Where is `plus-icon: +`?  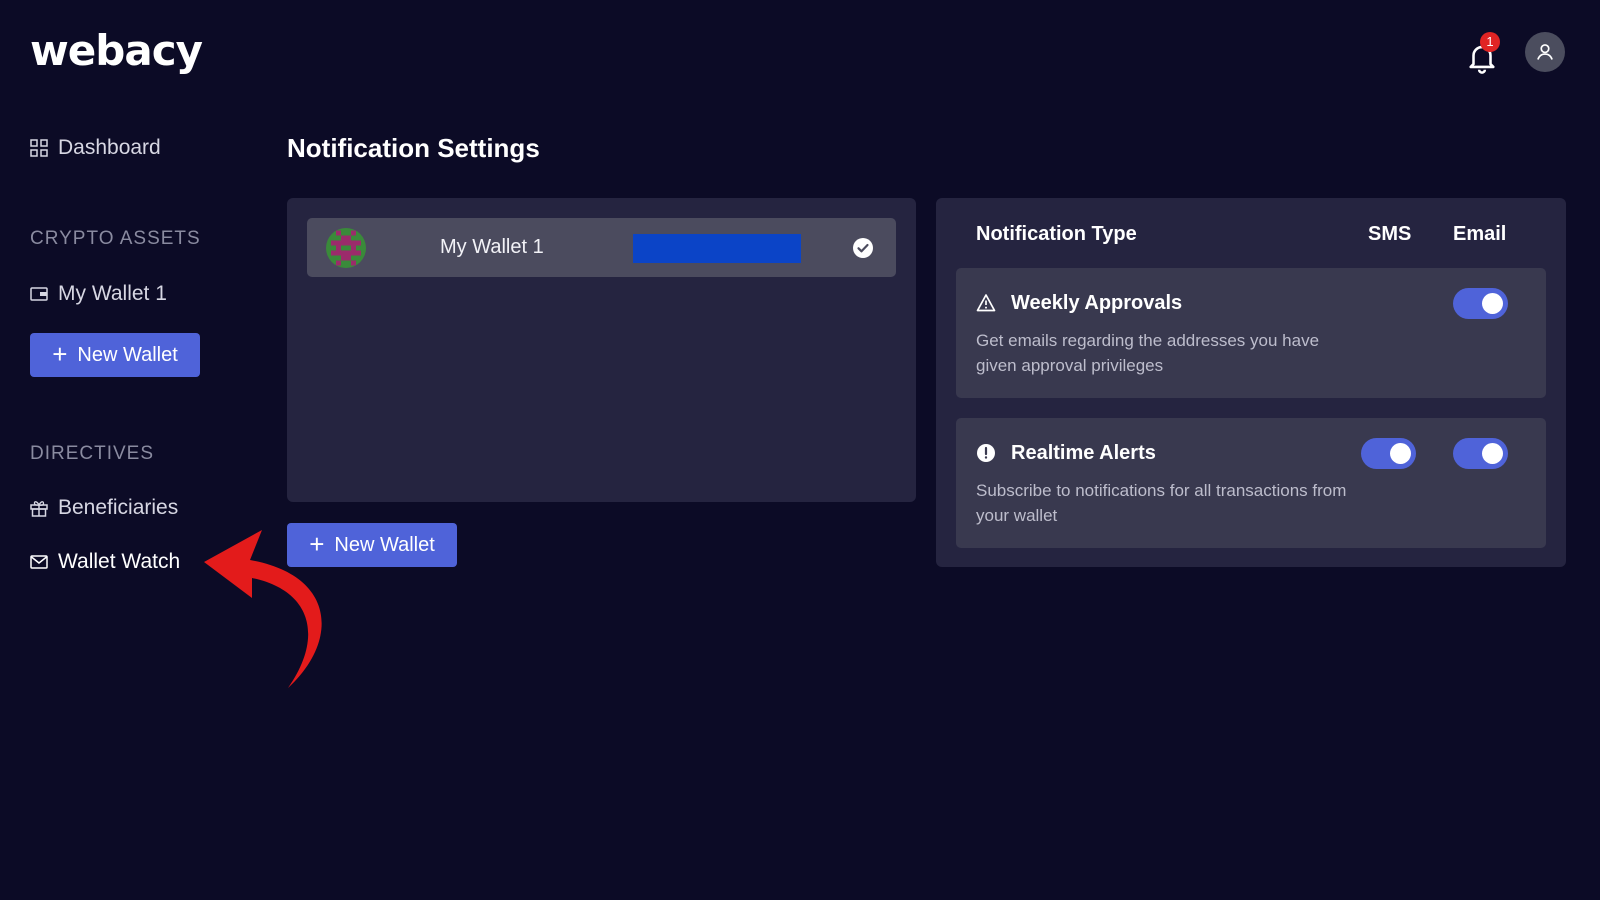 plus-icon: + is located at coordinates (60, 354).